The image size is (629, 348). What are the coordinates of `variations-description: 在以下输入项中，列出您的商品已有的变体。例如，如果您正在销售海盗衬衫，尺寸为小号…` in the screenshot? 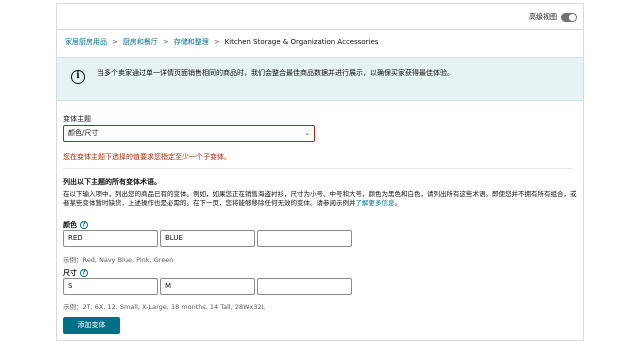 It's located at (320, 199).